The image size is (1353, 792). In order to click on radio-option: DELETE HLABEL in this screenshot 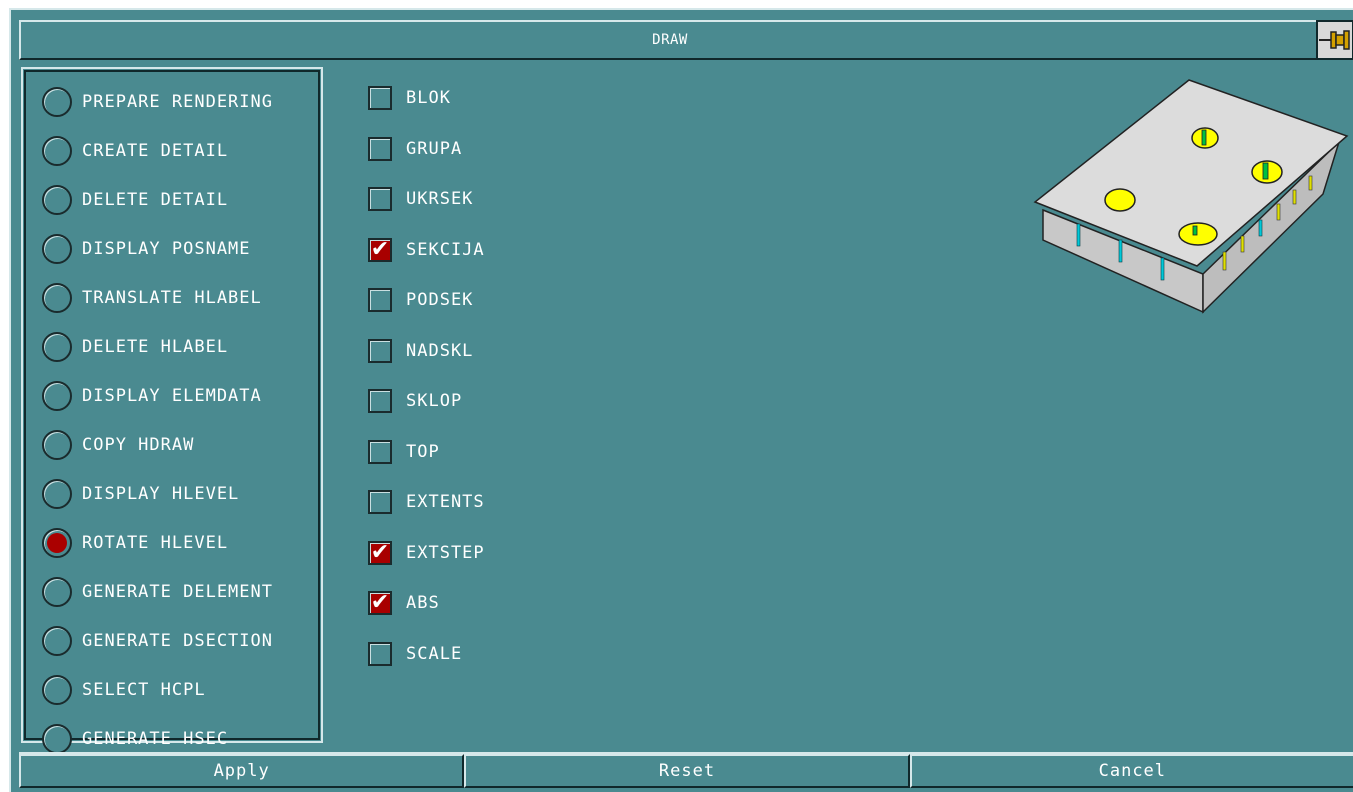, I will do `click(135, 347)`.